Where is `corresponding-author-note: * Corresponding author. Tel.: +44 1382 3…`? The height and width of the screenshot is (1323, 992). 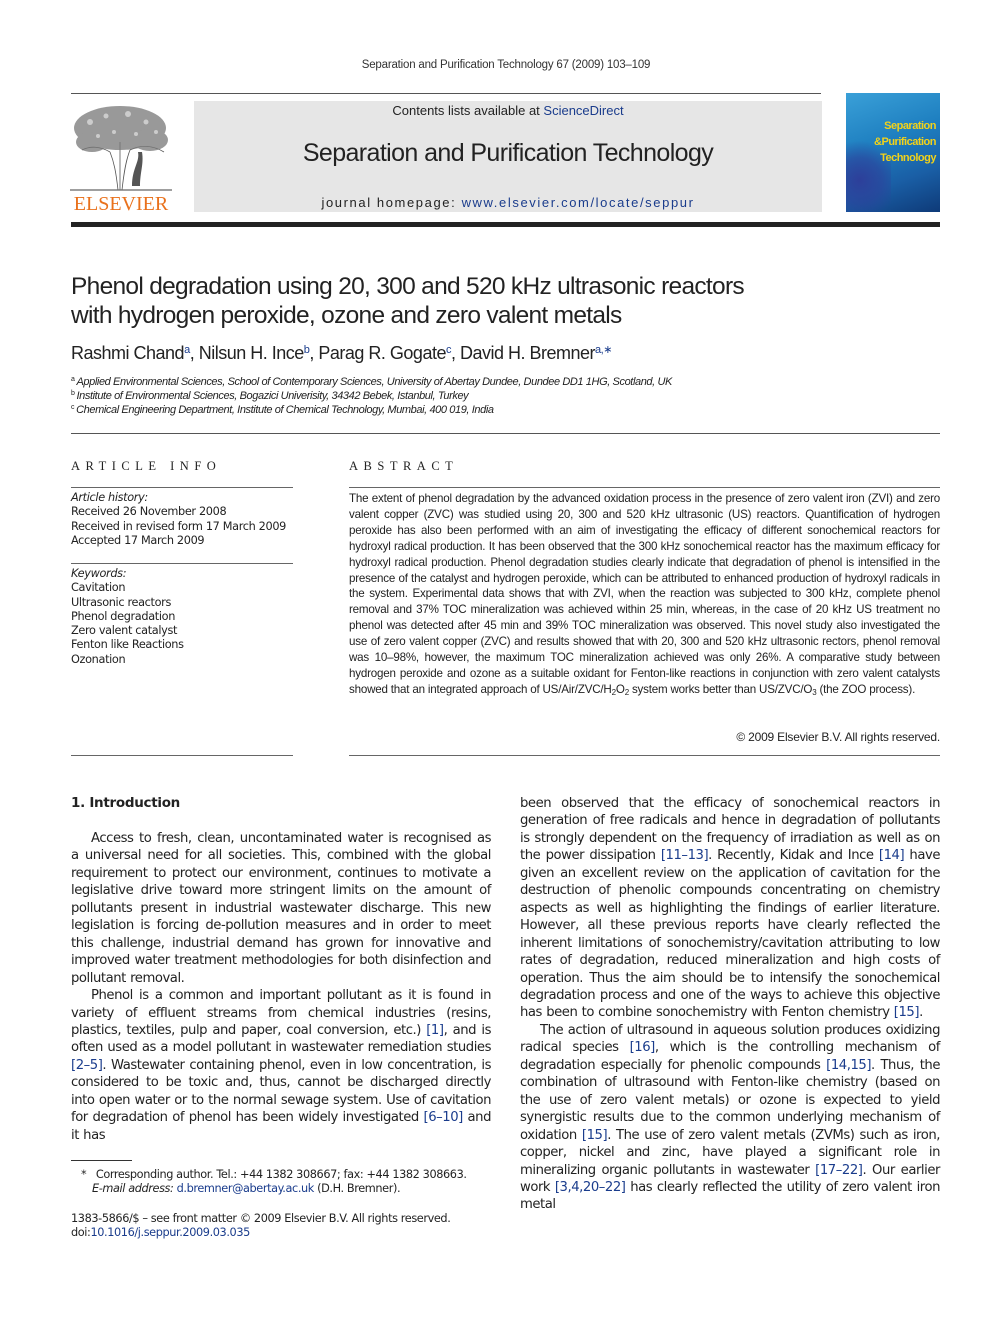 corresponding-author-note: * Corresponding author. Tel.: +44 1382 3… is located at coordinates (274, 1175).